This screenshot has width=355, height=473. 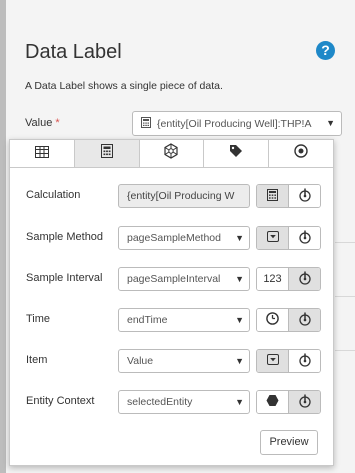 I want to click on hexagon-network-icon, so click(x=171, y=153).